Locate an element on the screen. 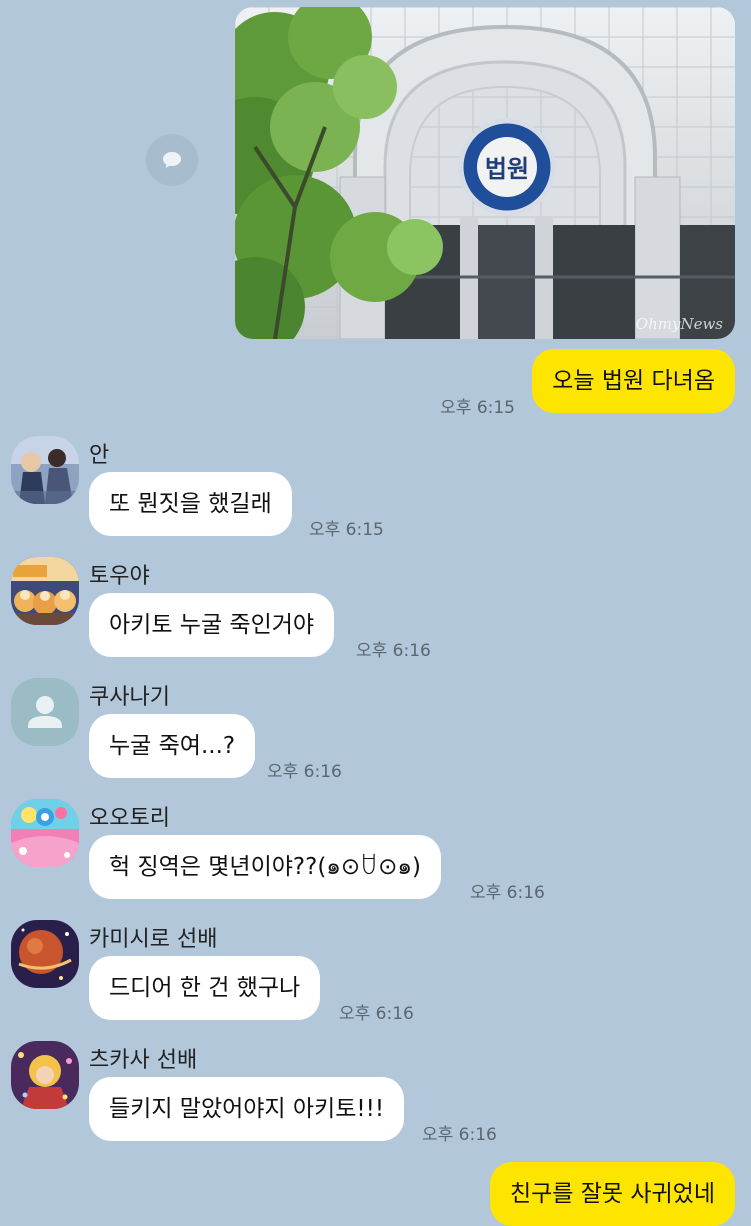 The image size is (751, 1226). message-bubble: 또 뭔짓을 했길래 is located at coordinates (190, 504).